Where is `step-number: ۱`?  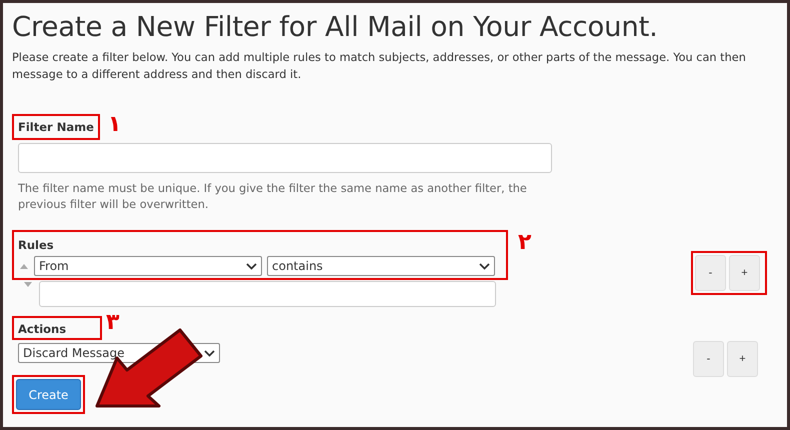 step-number: ۱ is located at coordinates (115, 125).